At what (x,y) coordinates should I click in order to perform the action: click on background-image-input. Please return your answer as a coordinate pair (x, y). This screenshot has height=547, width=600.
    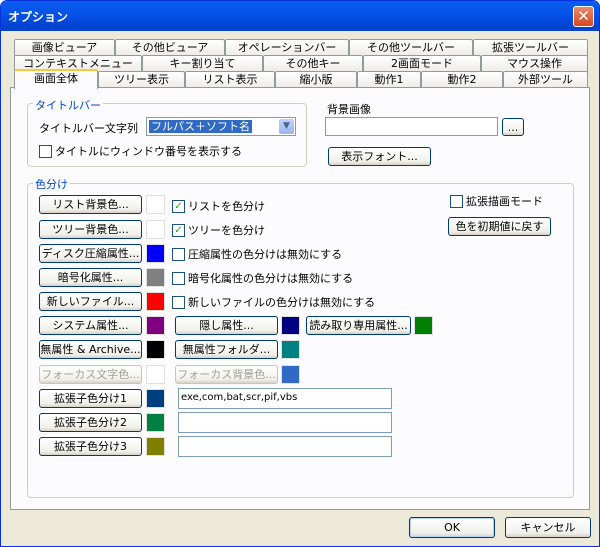
    Looking at the image, I should click on (411, 126).